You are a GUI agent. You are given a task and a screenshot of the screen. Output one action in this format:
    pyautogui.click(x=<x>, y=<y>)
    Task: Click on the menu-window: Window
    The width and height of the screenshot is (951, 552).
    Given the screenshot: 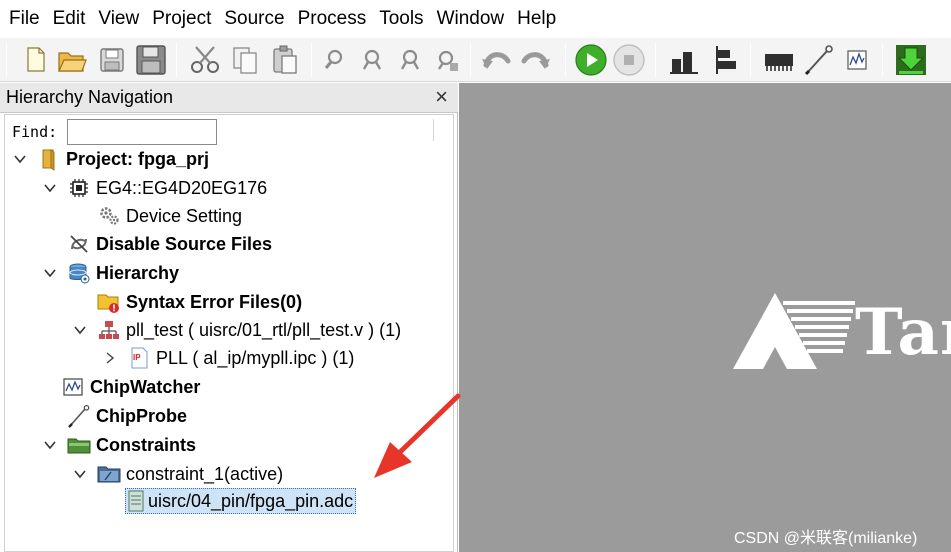 What is the action you would take?
    pyautogui.click(x=471, y=19)
    